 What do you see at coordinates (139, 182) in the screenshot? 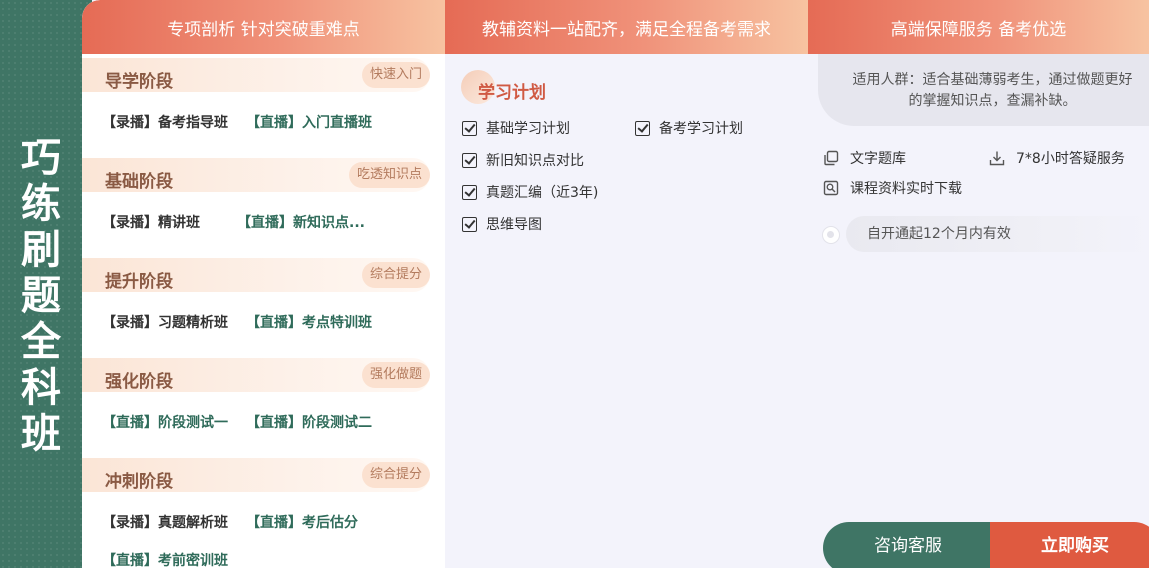
I see `stage-name: 基础阶段` at bounding box center [139, 182].